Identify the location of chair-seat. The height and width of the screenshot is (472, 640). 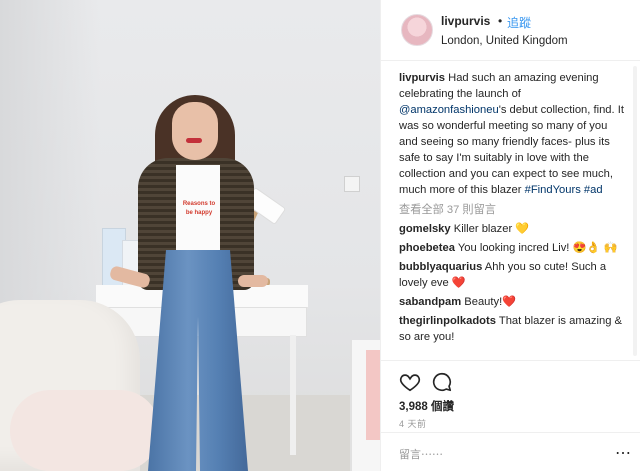
(85, 430).